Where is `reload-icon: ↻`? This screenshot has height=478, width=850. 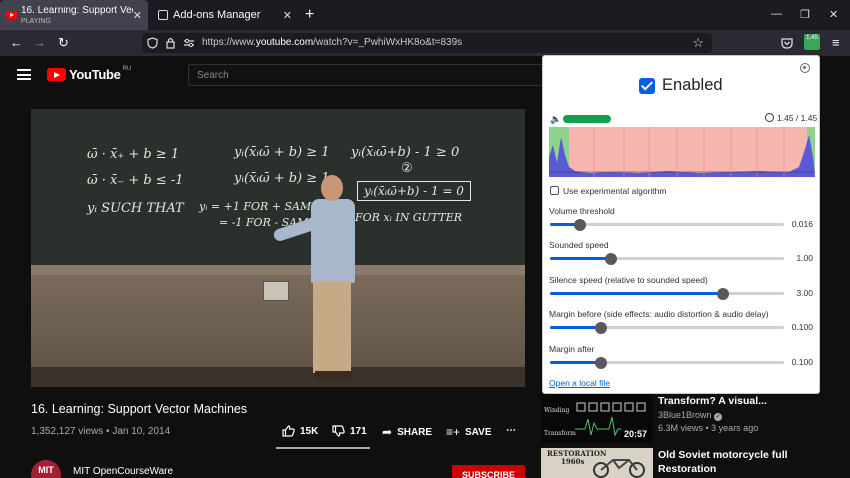
reload-icon: ↻ is located at coordinates (63, 43).